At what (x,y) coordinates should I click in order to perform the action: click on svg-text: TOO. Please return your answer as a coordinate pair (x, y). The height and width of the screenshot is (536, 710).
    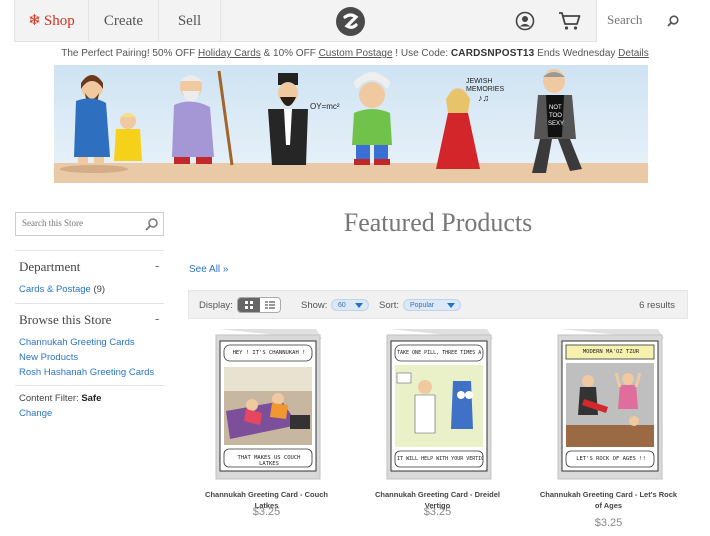
    Looking at the image, I should click on (555, 116).